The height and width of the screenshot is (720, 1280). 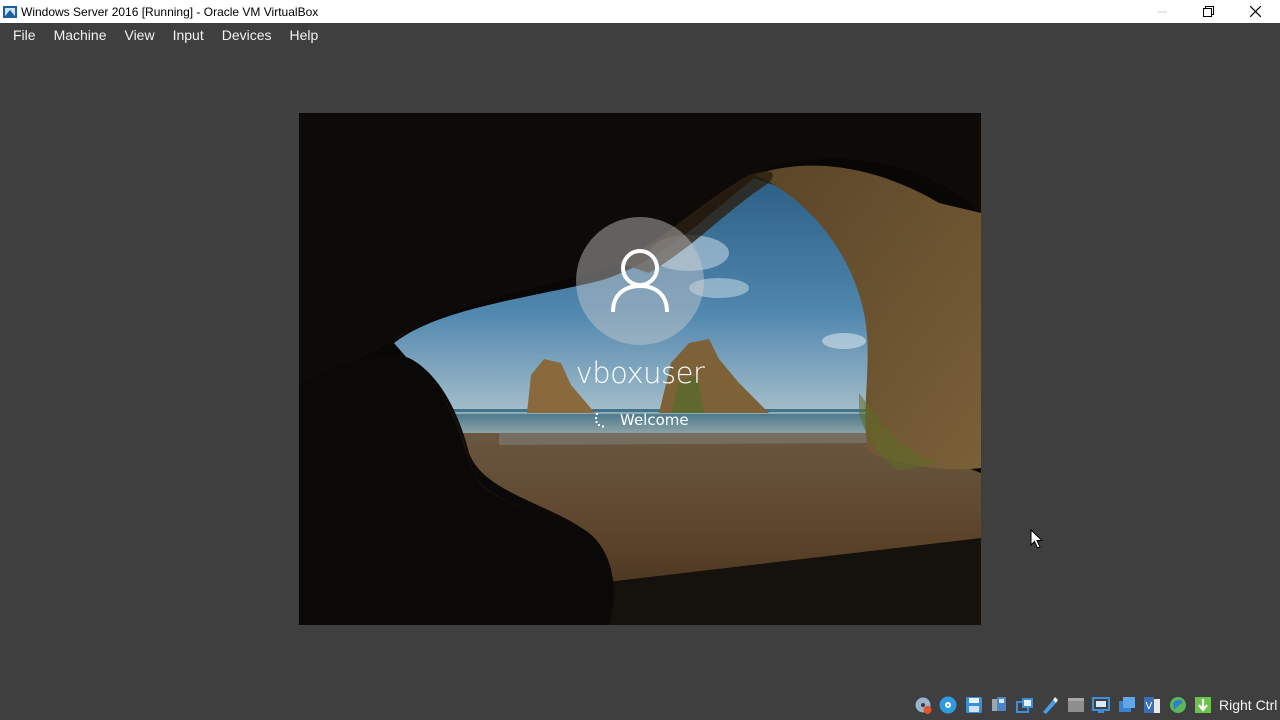 I want to click on virtualbox-icon, so click(x=10, y=11).